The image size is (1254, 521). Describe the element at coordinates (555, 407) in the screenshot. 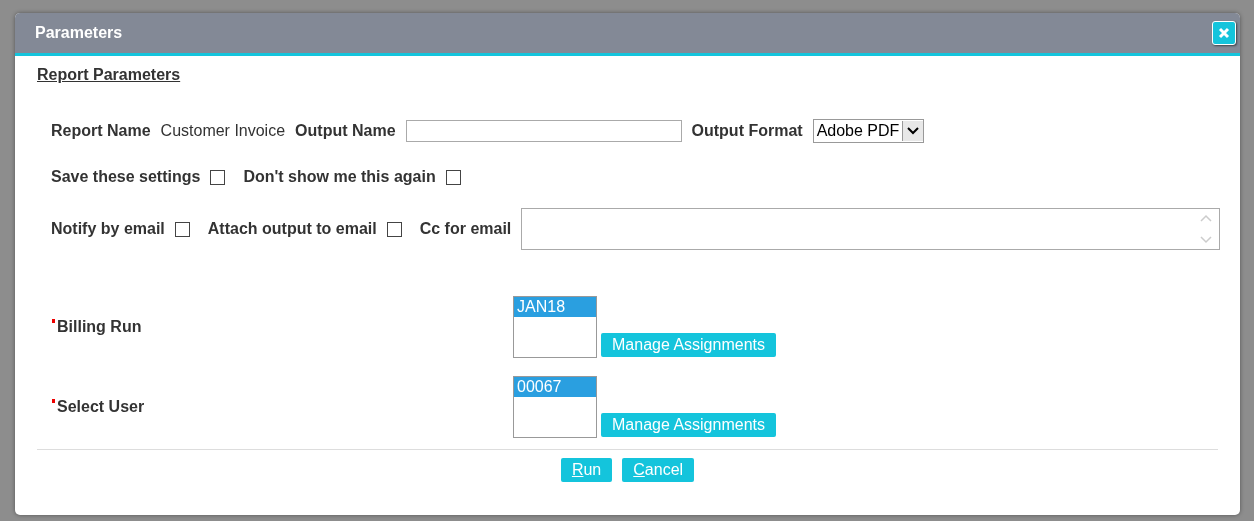

I see `parameter-listbox: 00067` at that location.